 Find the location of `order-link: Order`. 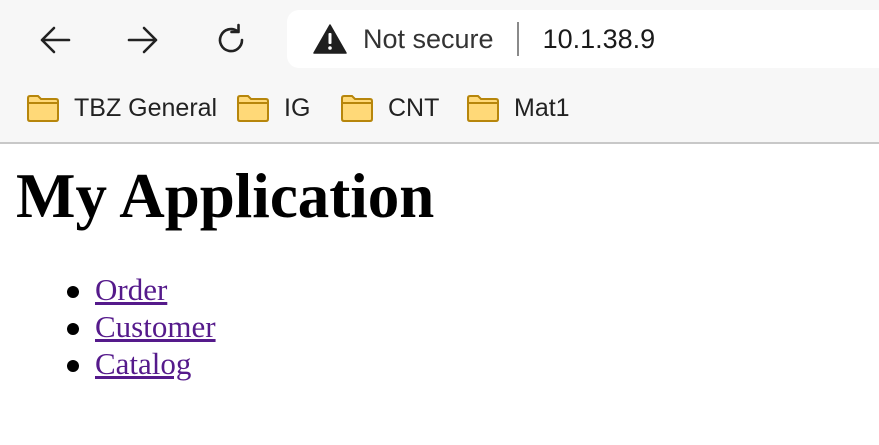

order-link: Order is located at coordinates (131, 289).